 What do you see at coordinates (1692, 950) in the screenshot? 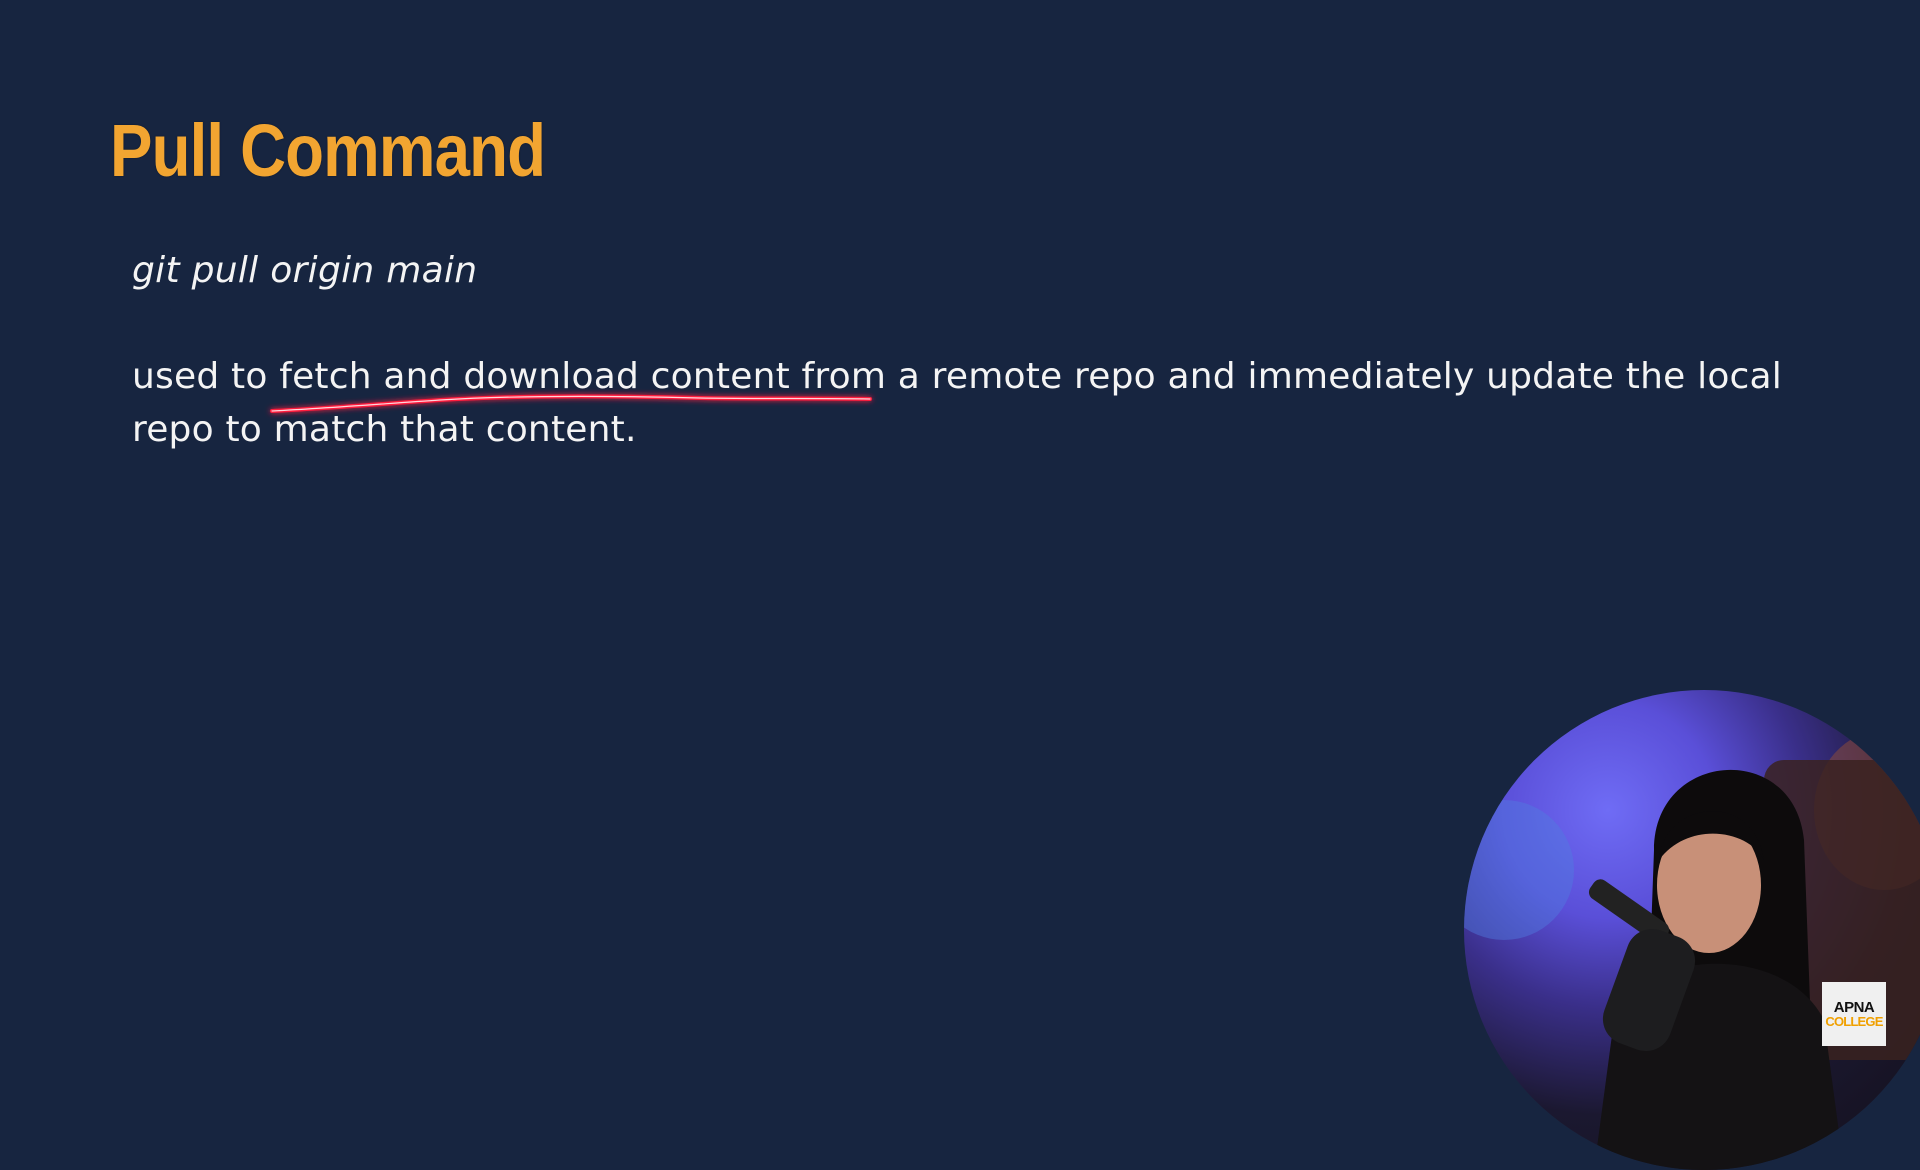
I see `presenter-video-icon` at bounding box center [1692, 950].